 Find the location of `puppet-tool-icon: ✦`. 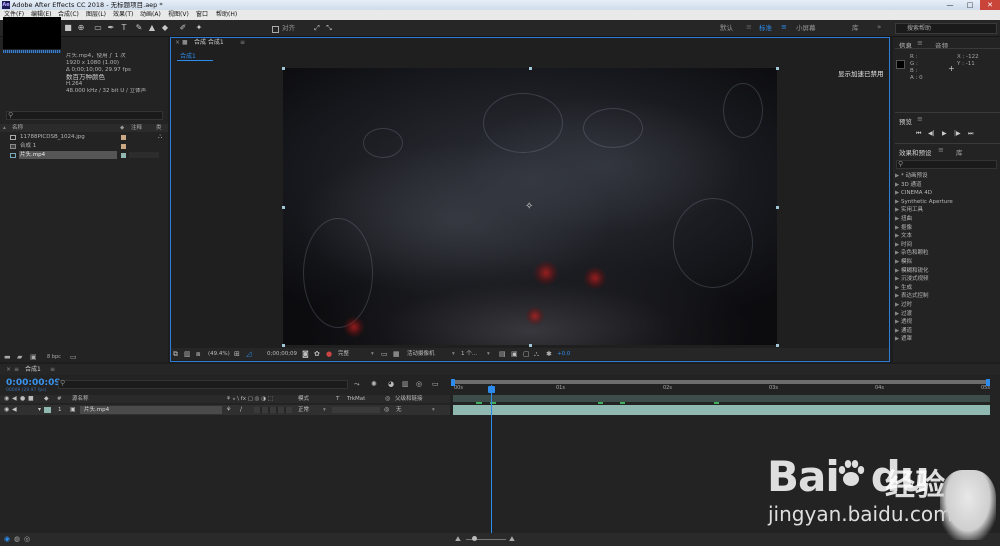

puppet-tool-icon: ✦ is located at coordinates (199, 28).